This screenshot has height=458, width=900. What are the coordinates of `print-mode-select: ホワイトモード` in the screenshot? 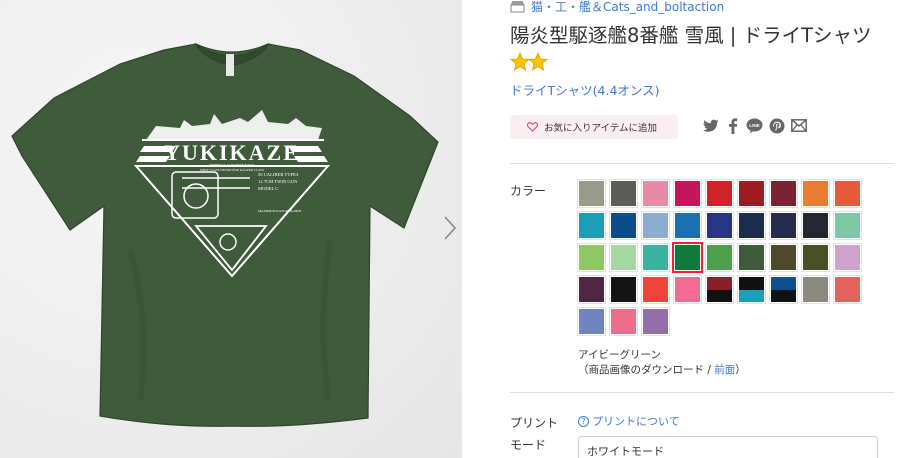 It's located at (728, 447).